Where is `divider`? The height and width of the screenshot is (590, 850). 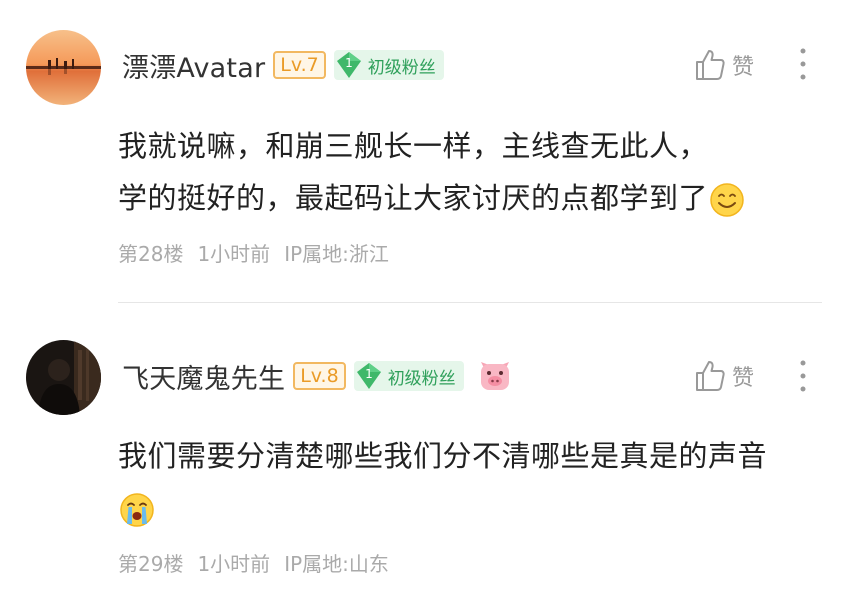 divider is located at coordinates (470, 302).